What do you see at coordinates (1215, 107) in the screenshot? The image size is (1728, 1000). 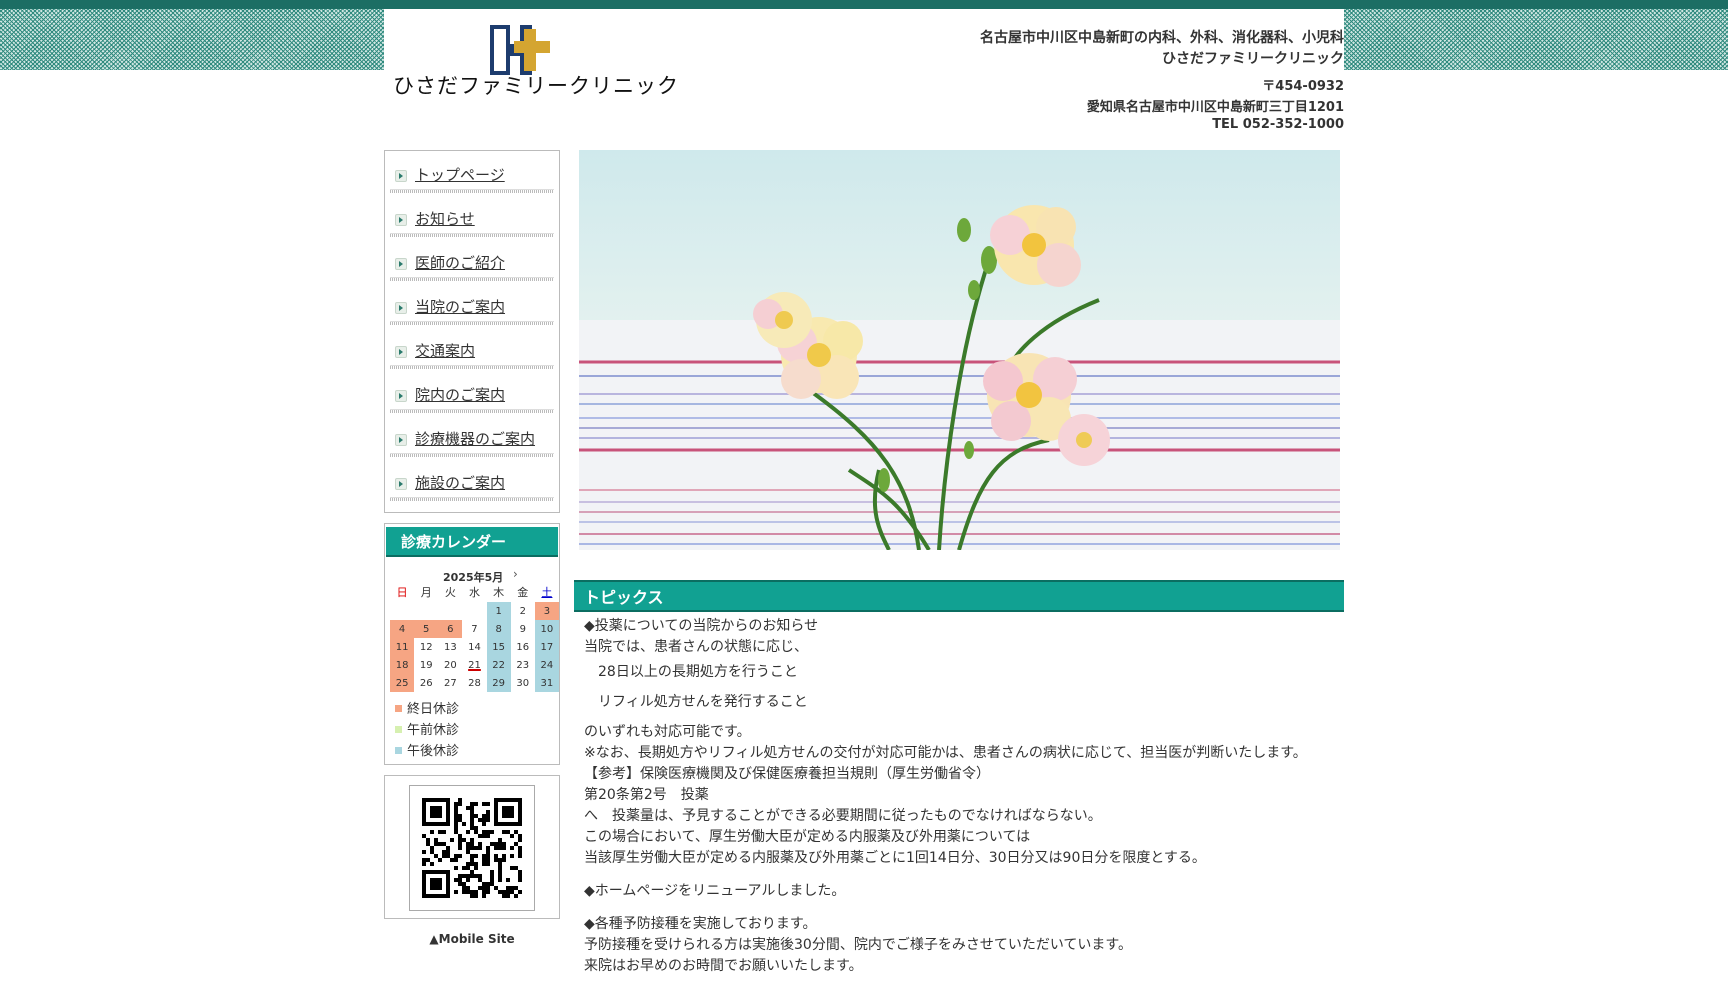 I see `header-address: 愛知県名古屋市中川区中島新町三丁目1201` at bounding box center [1215, 107].